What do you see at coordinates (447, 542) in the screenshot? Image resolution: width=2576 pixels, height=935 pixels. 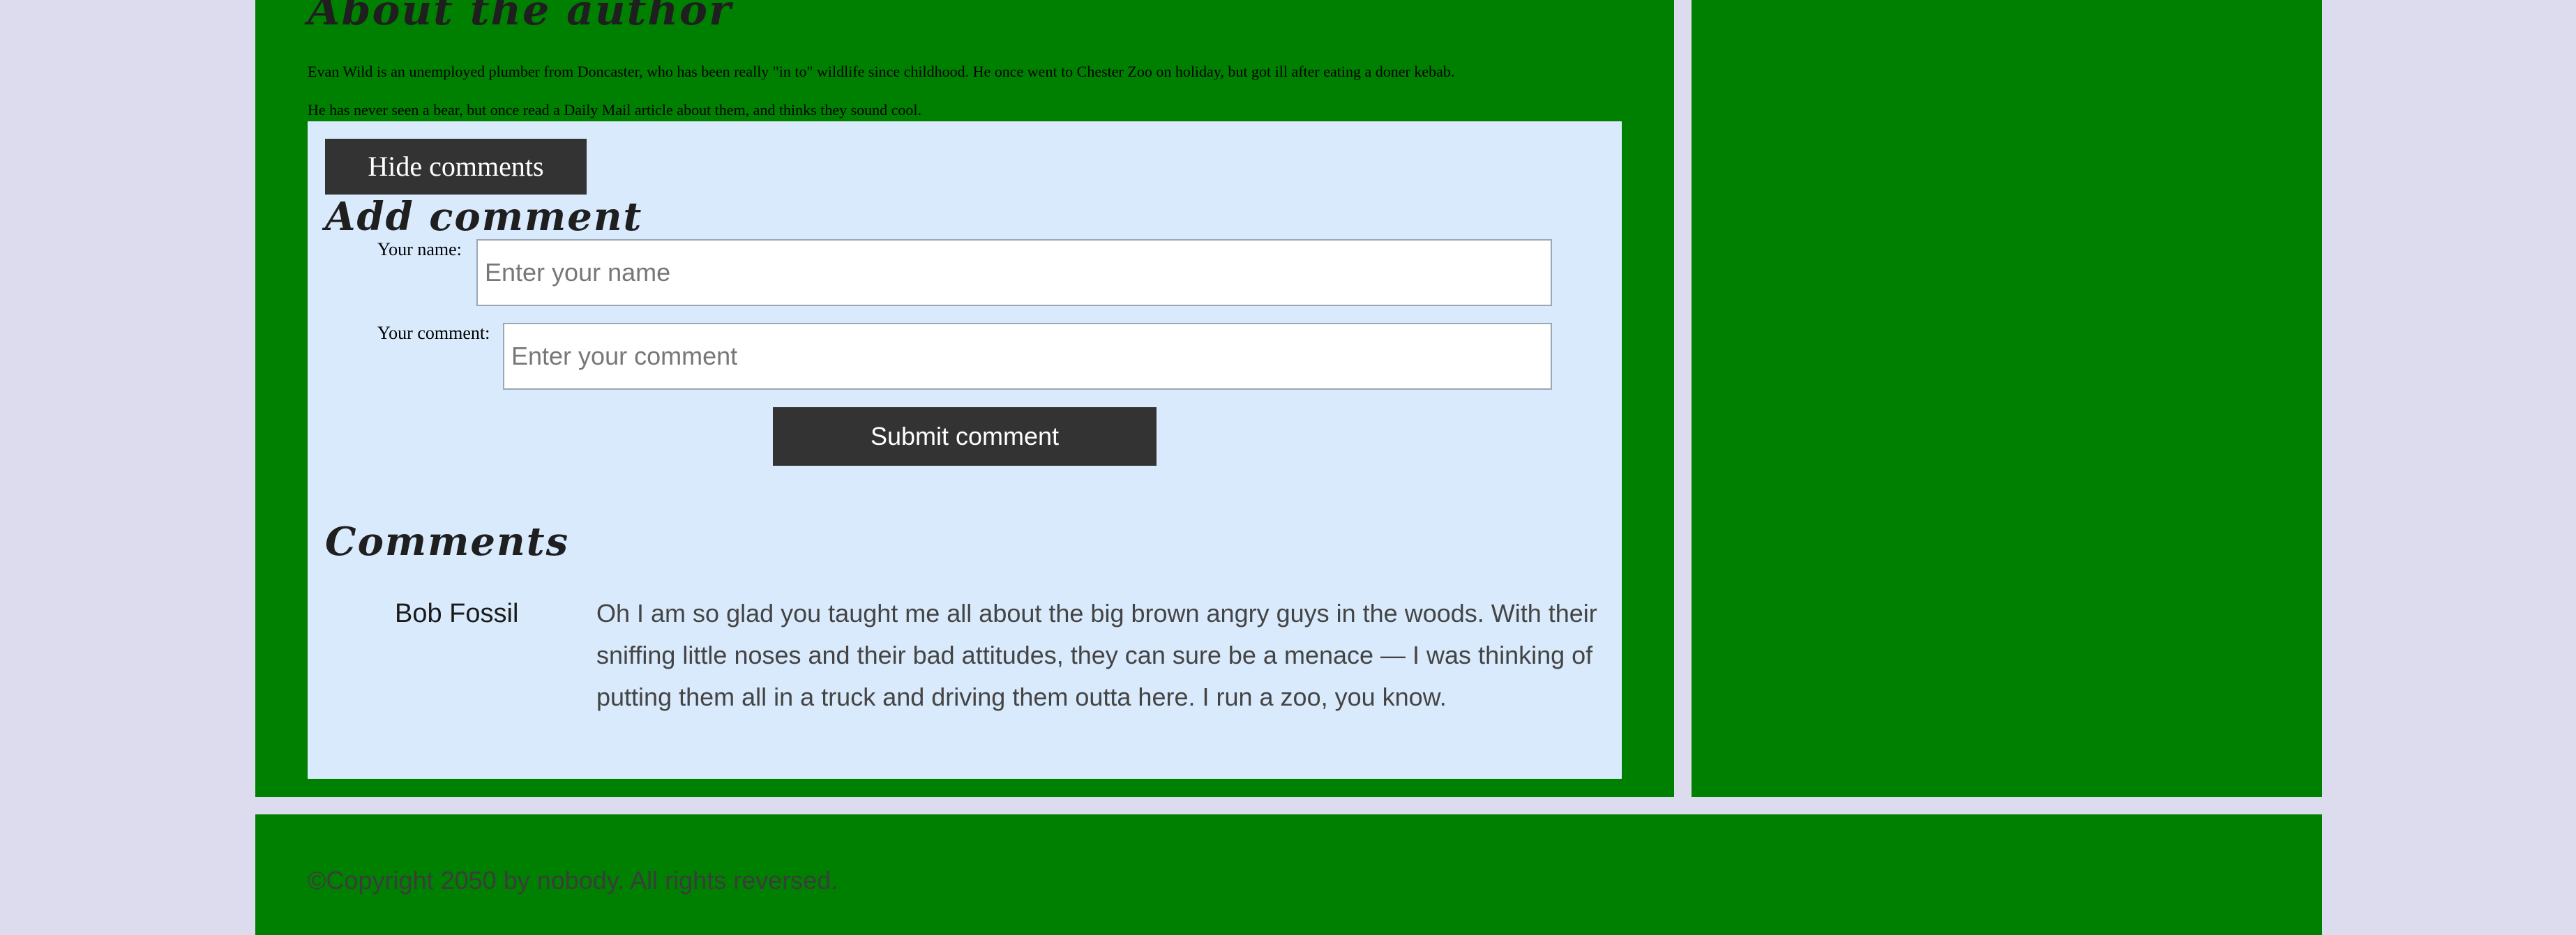 I see `comments-heading: Comments` at bounding box center [447, 542].